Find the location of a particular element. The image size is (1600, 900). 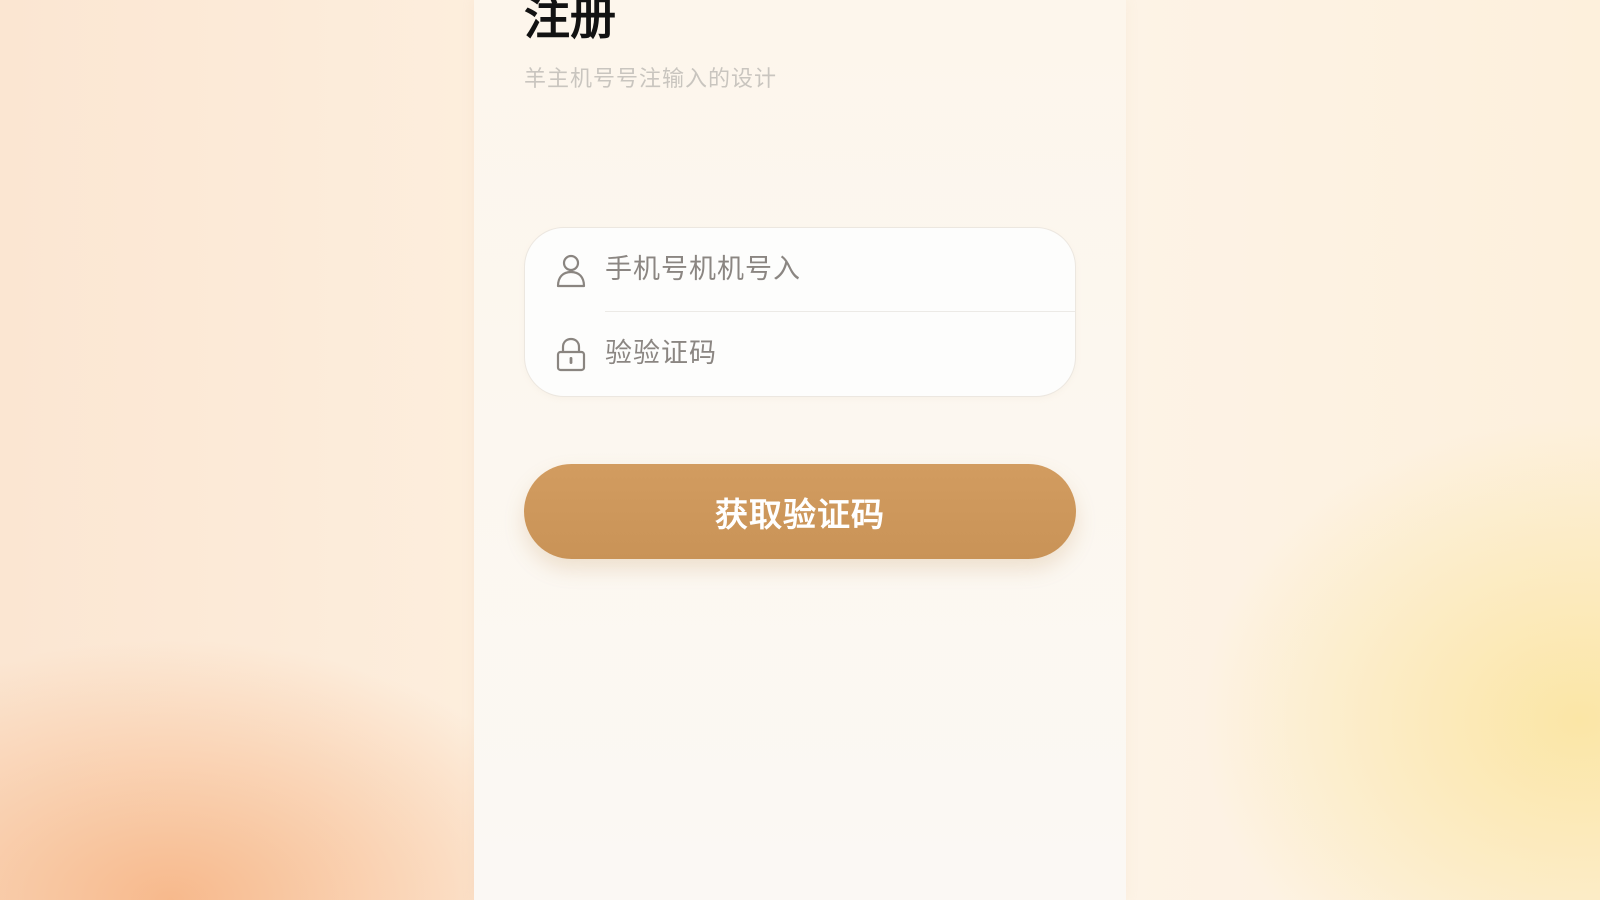

lock-icon is located at coordinates (571, 354).